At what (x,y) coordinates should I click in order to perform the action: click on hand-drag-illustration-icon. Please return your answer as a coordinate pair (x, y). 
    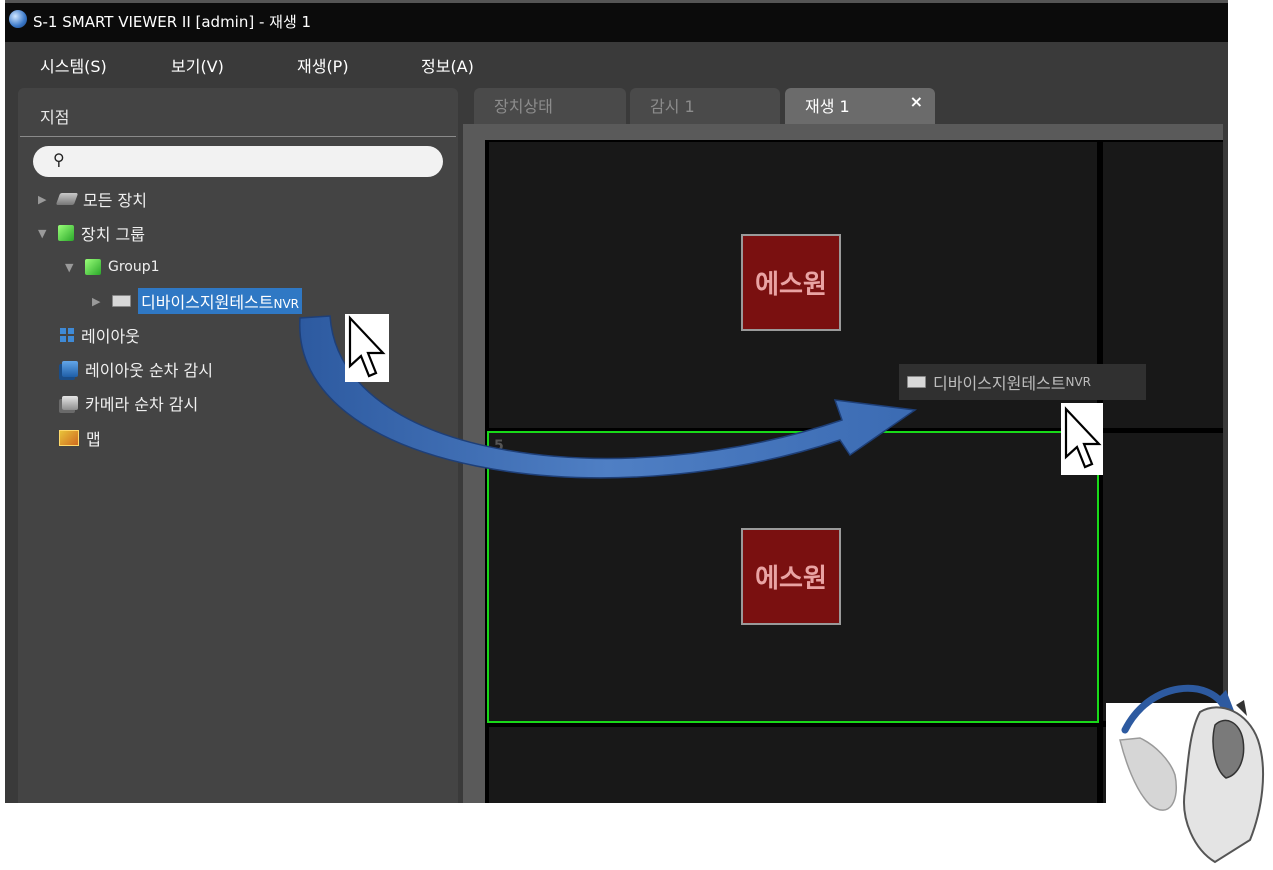
    Looking at the image, I should click on (1189, 777).